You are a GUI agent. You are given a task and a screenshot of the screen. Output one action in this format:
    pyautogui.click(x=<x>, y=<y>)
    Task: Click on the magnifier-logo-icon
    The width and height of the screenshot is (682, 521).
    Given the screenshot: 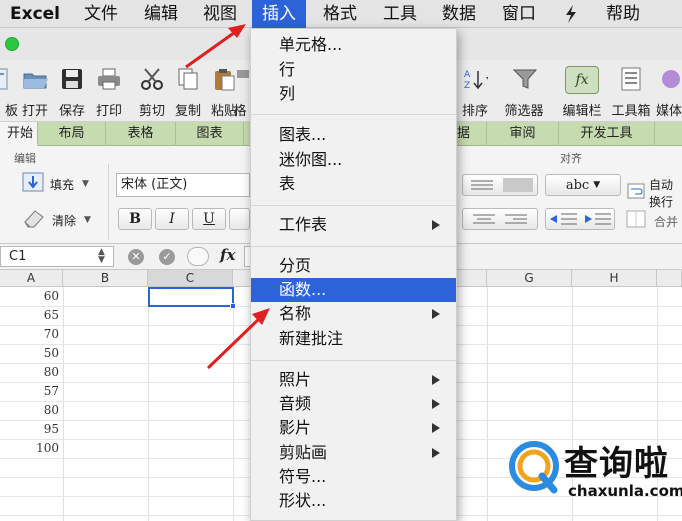 What is the action you would take?
    pyautogui.click(x=534, y=467)
    